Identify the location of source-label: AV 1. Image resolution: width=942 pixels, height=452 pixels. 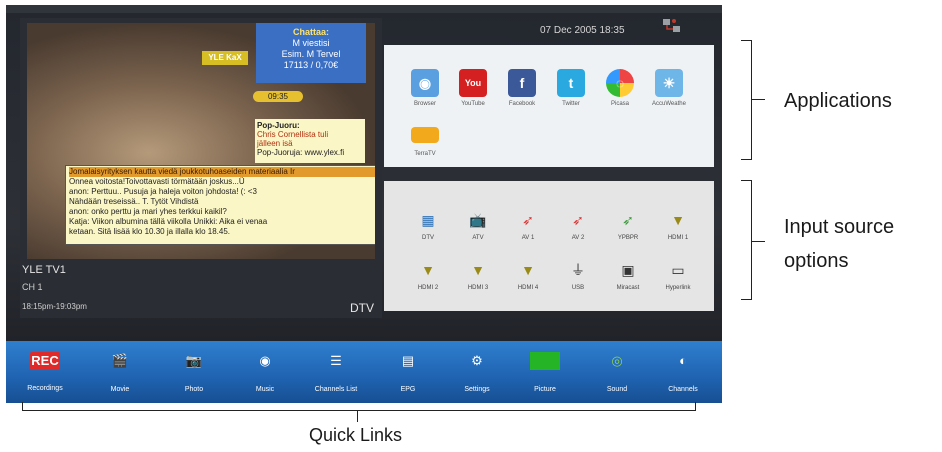
(528, 238).